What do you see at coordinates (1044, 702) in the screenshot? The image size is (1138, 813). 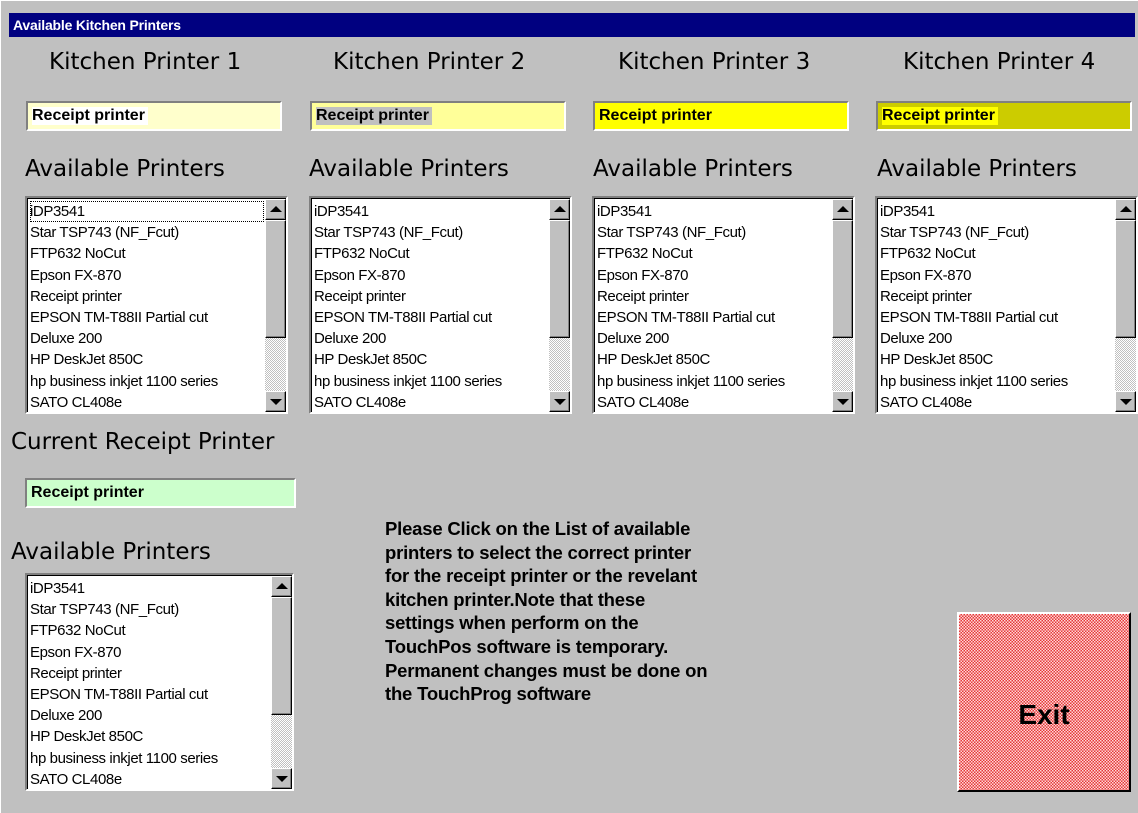 I see `exit-button: Exit` at bounding box center [1044, 702].